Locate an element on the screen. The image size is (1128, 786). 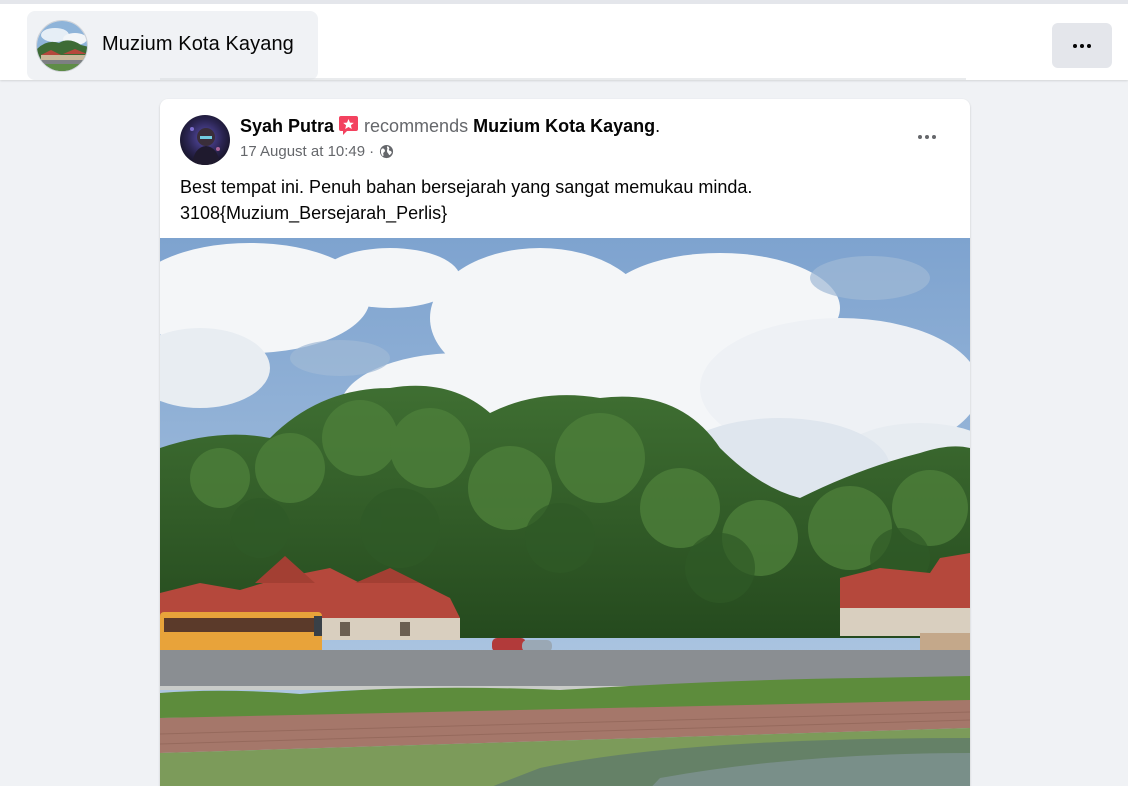
page-more-options-button is located at coordinates (1082, 45).